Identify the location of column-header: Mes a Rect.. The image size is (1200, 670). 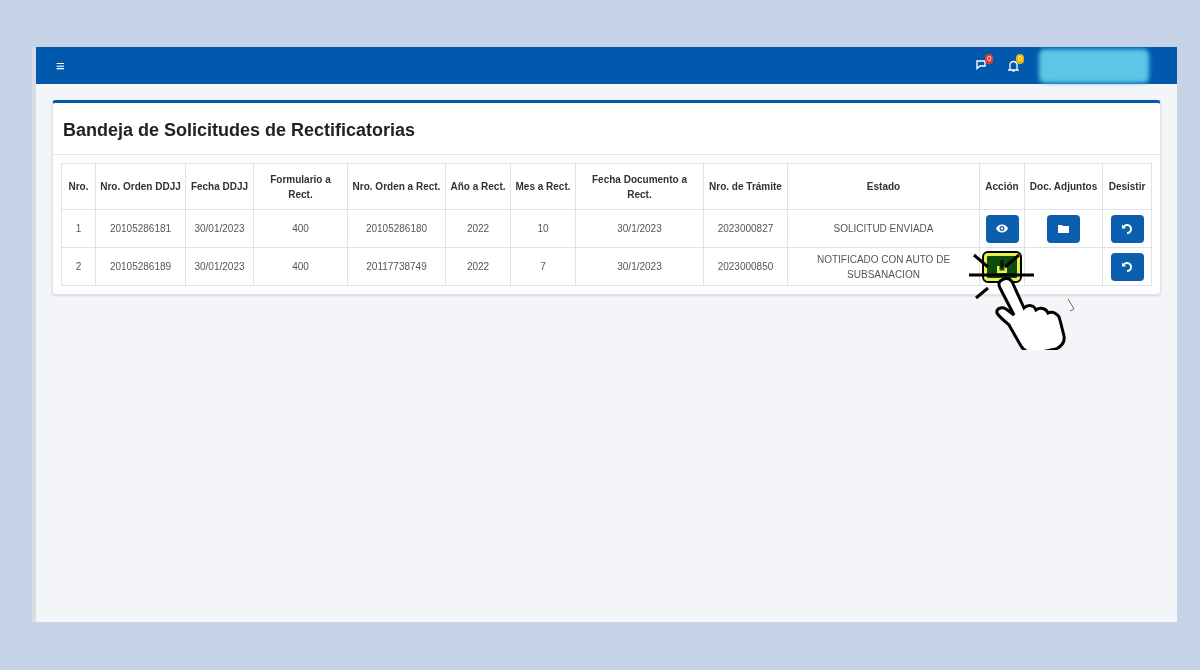
(543, 186).